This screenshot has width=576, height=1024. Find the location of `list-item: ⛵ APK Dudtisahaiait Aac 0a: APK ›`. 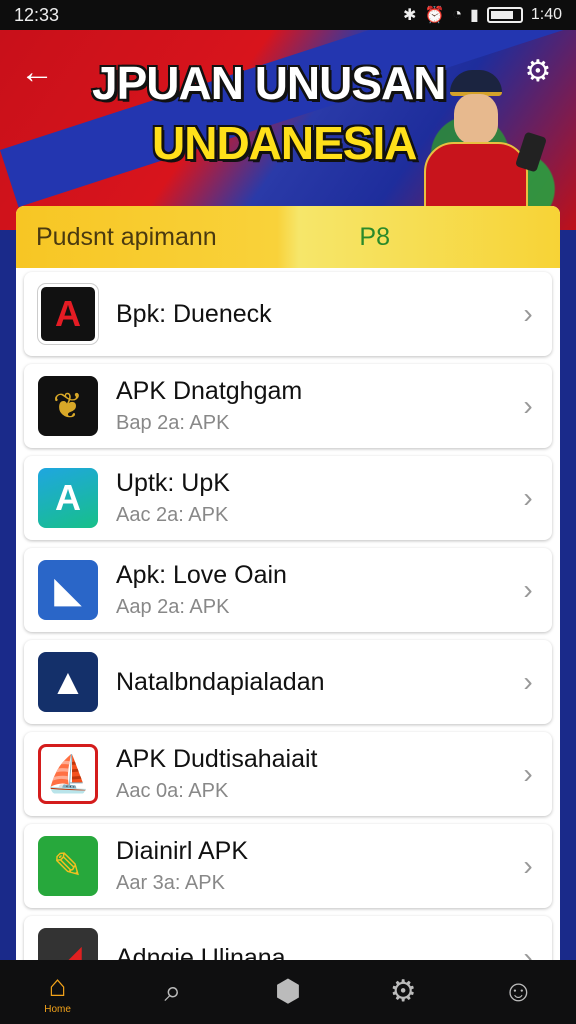

list-item: ⛵ APK Dudtisahaiait Aac 0a: APK › is located at coordinates (288, 774).